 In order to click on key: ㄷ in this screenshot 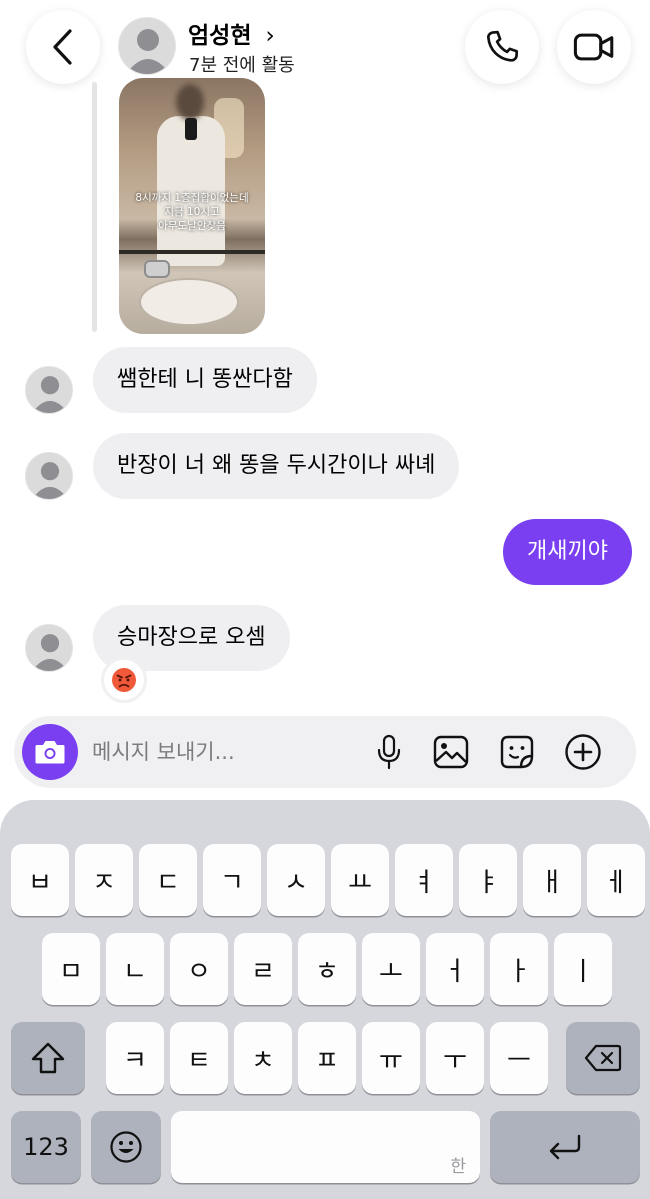, I will do `click(168, 880)`.